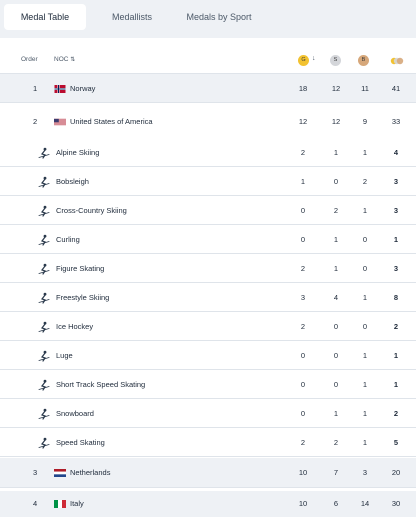 The width and height of the screenshot is (416, 517). Describe the element at coordinates (44, 182) in the screenshot. I see `bobsleigh-icon` at that location.